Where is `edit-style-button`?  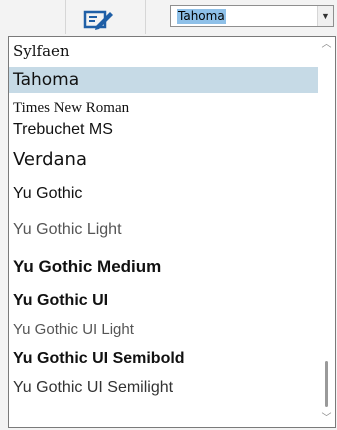
edit-style-button is located at coordinates (99, 18).